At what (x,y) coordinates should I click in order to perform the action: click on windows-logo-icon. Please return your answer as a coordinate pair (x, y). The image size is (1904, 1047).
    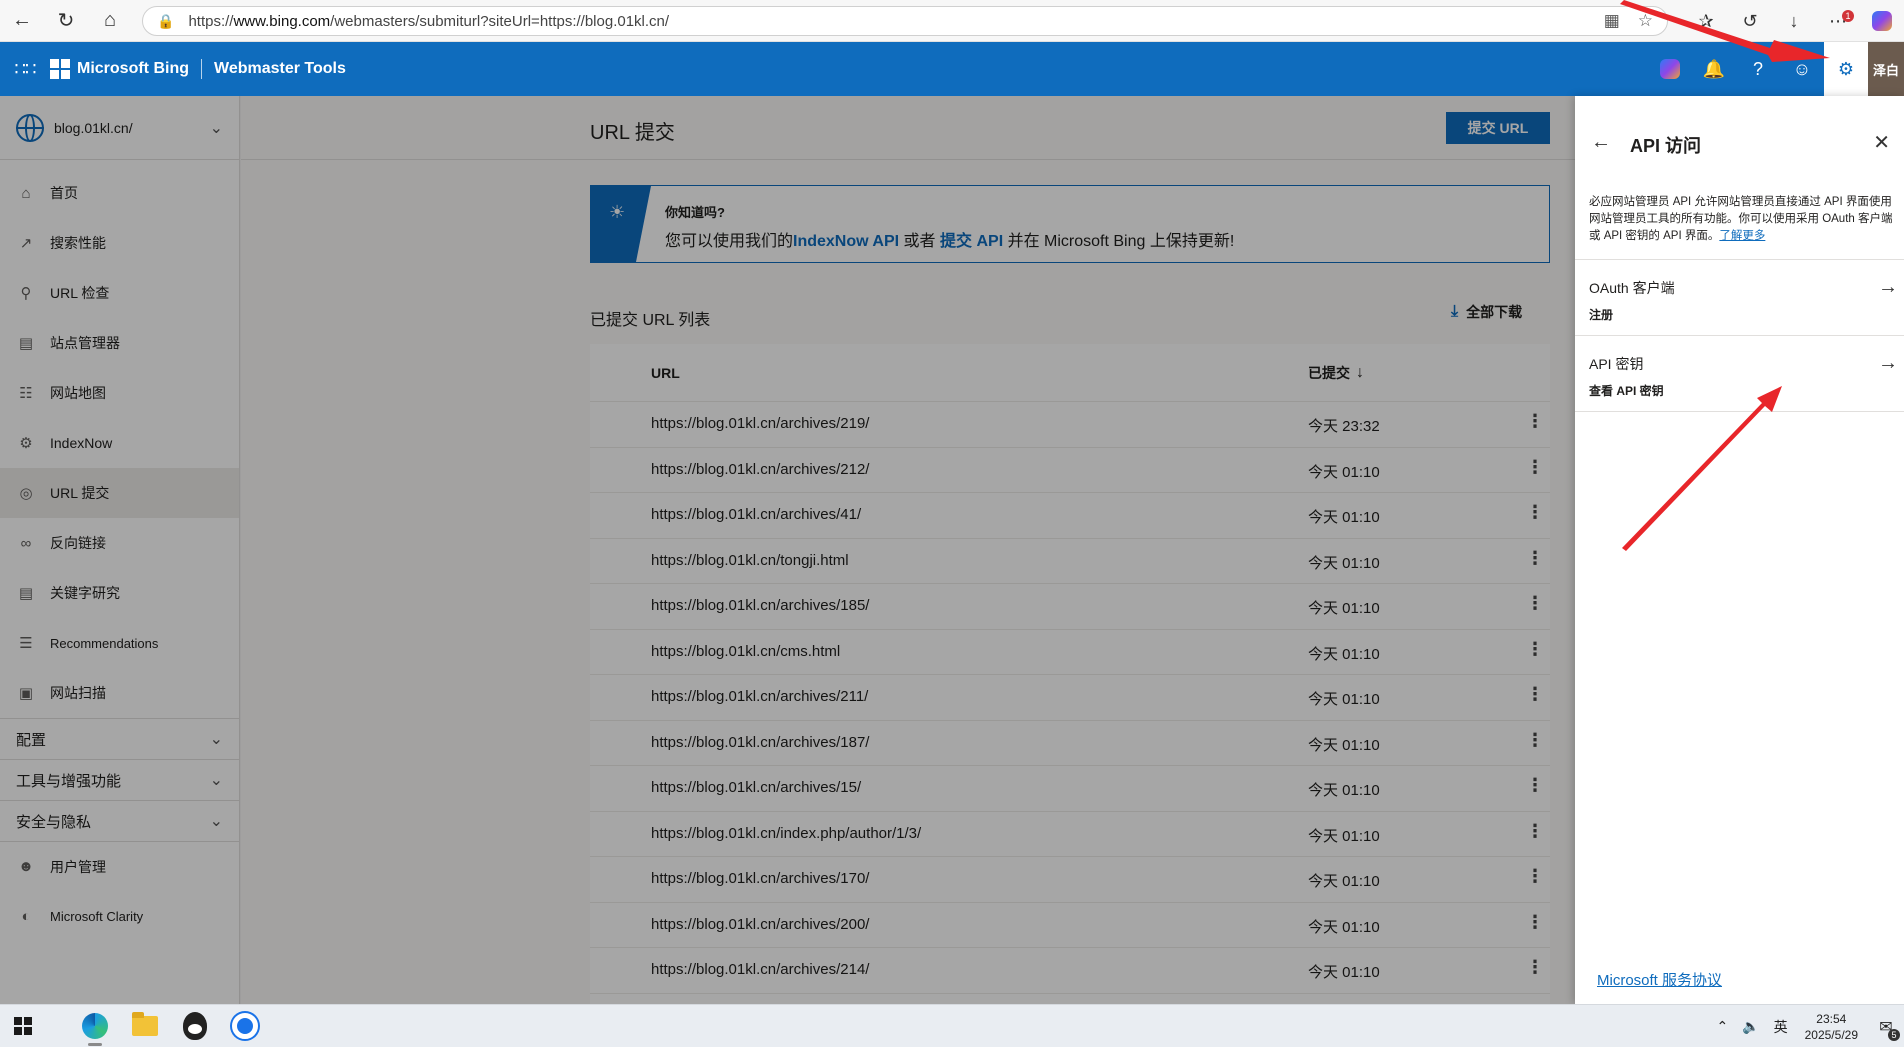
    Looking at the image, I should click on (23, 1026).